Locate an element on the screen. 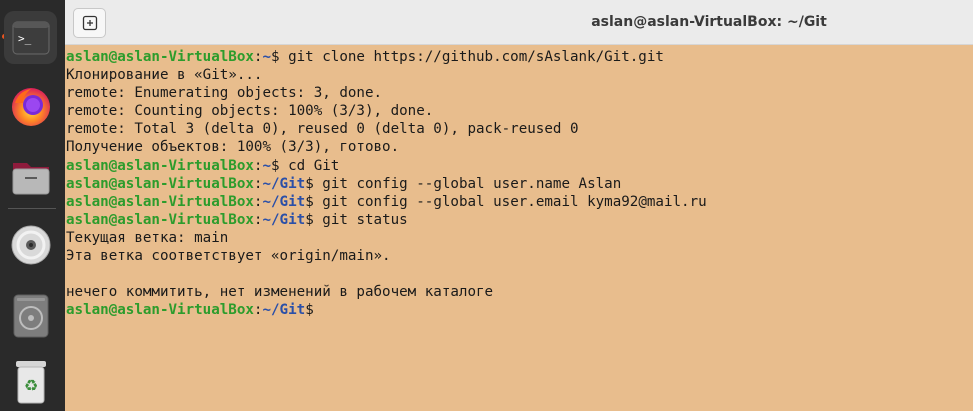  prompt-line: aslan@aslan-VirtualBox:~/Git$ git status is located at coordinates (519, 220).